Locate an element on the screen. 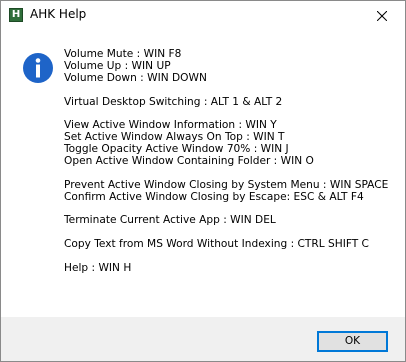  message-line: Terminate Current Active App : WIN DEL is located at coordinates (170, 220).